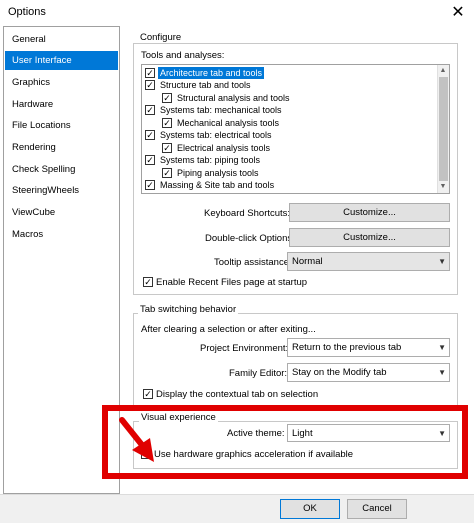  What do you see at coordinates (136, 439) in the screenshot?
I see `annotation-arrow-icon` at bounding box center [136, 439].